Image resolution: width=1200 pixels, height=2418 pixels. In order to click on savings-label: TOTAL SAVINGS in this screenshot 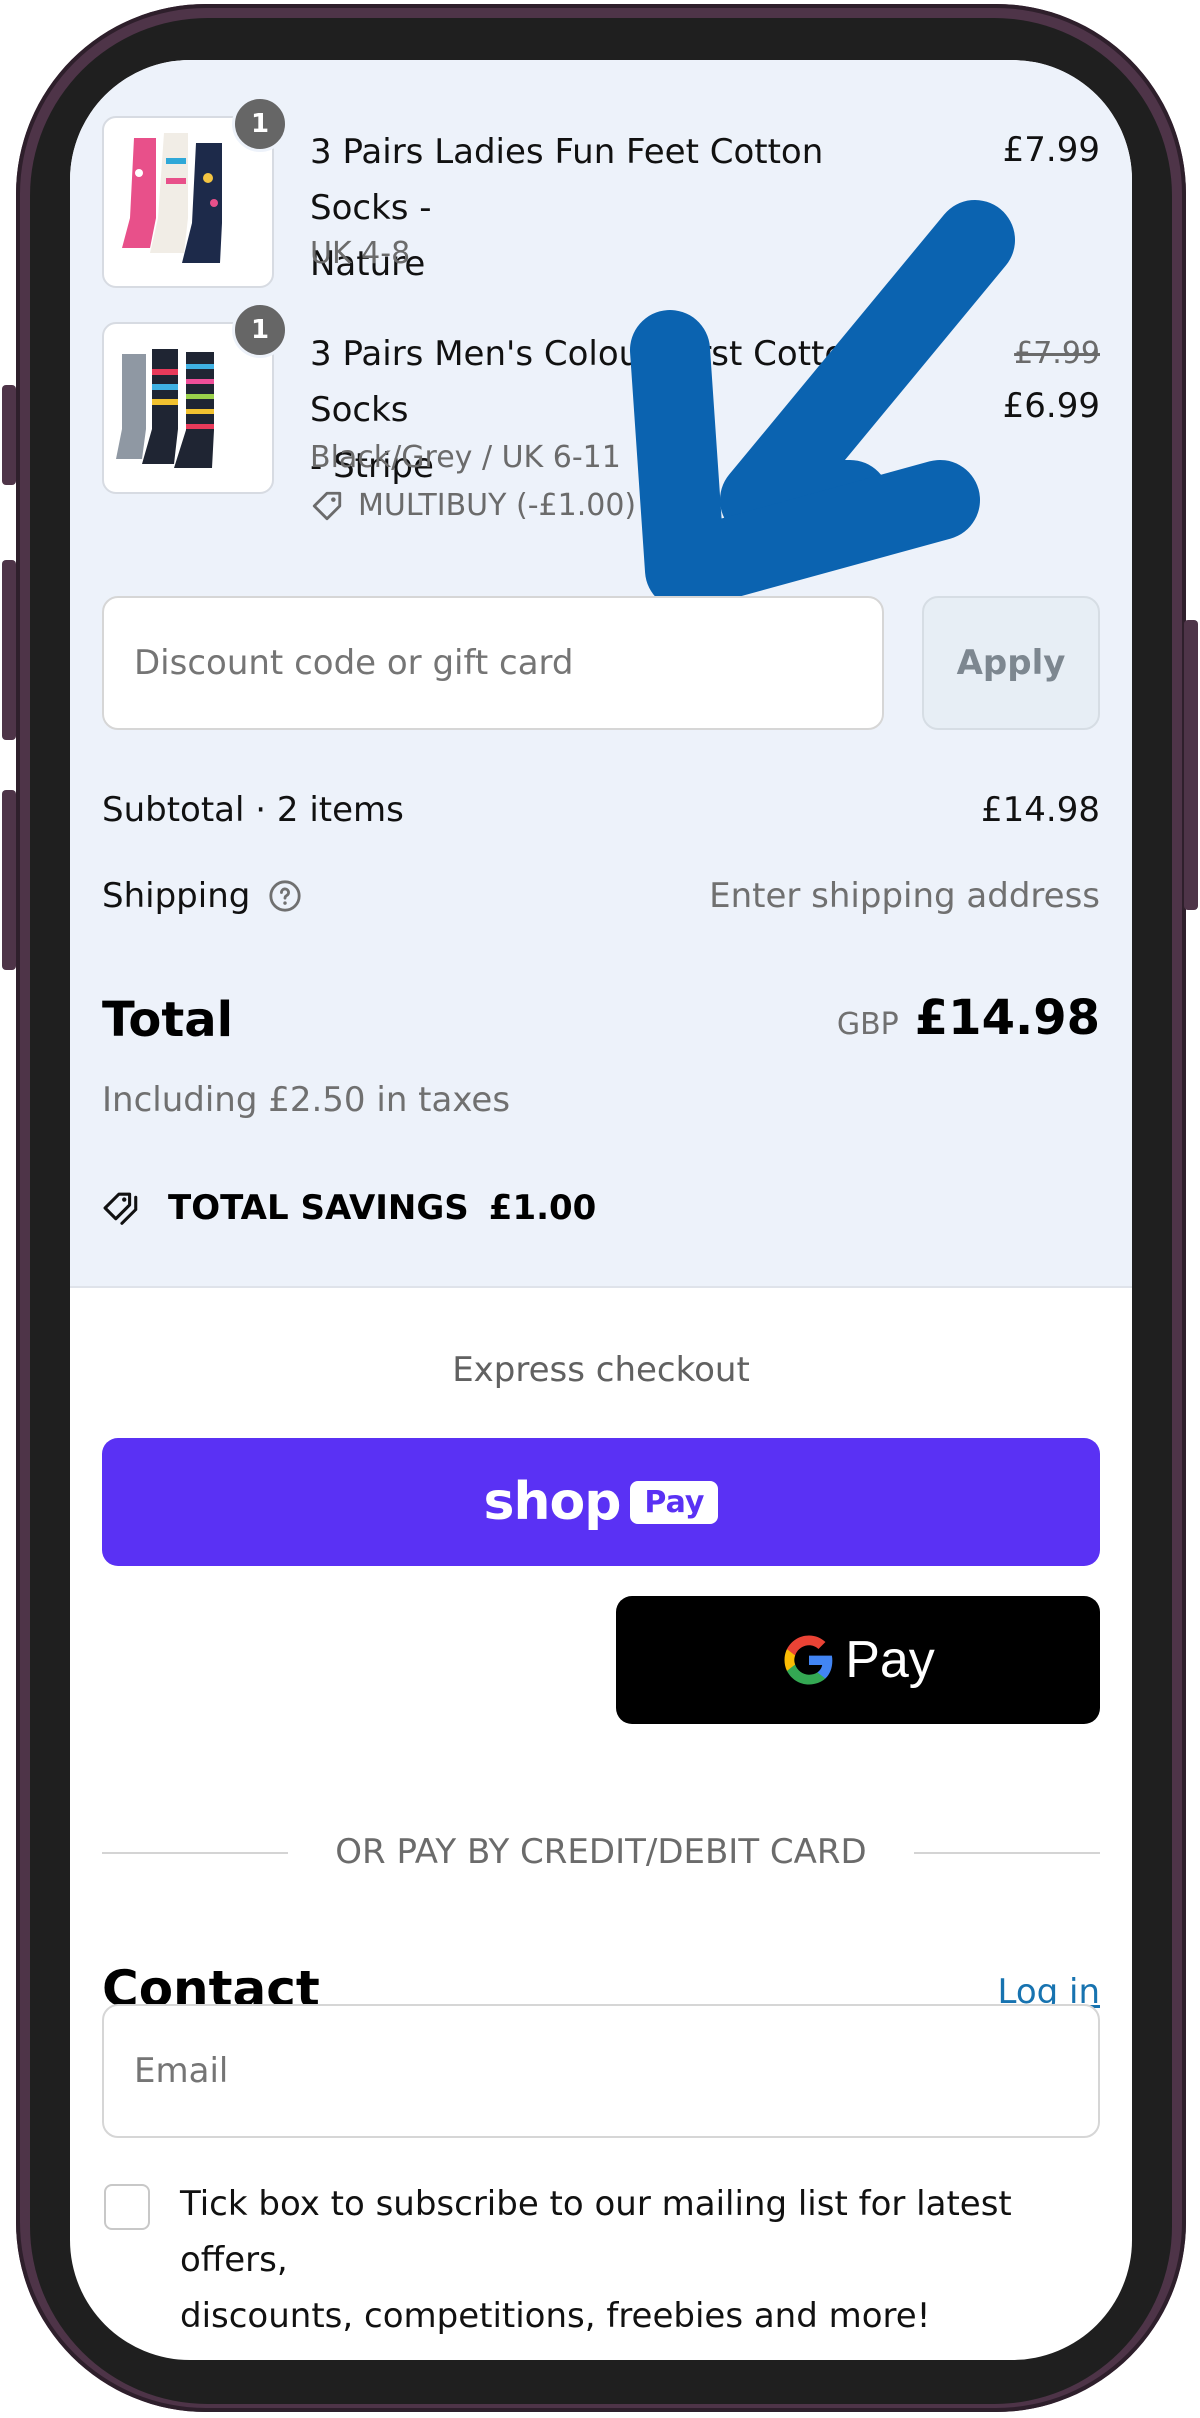, I will do `click(318, 1208)`.